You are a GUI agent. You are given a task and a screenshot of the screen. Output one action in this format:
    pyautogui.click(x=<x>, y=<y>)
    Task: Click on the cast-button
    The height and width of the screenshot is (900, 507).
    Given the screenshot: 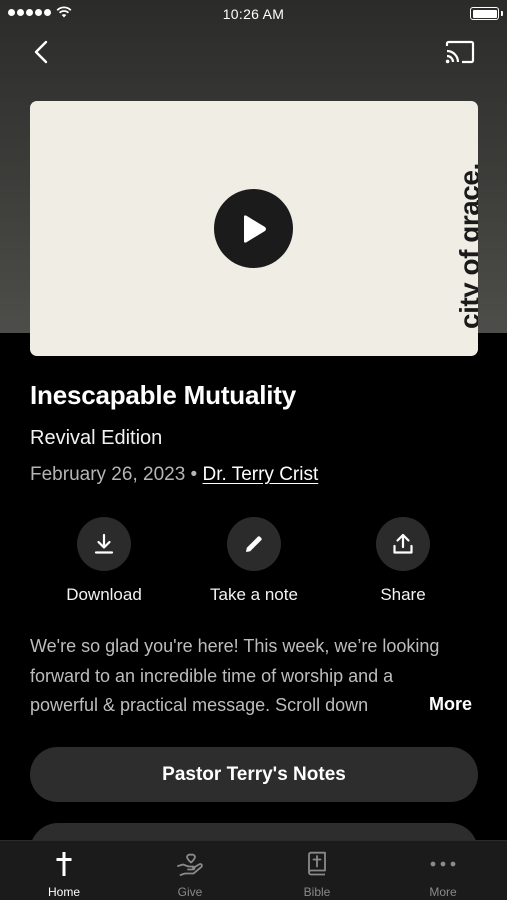 What is the action you would take?
    pyautogui.click(x=460, y=52)
    